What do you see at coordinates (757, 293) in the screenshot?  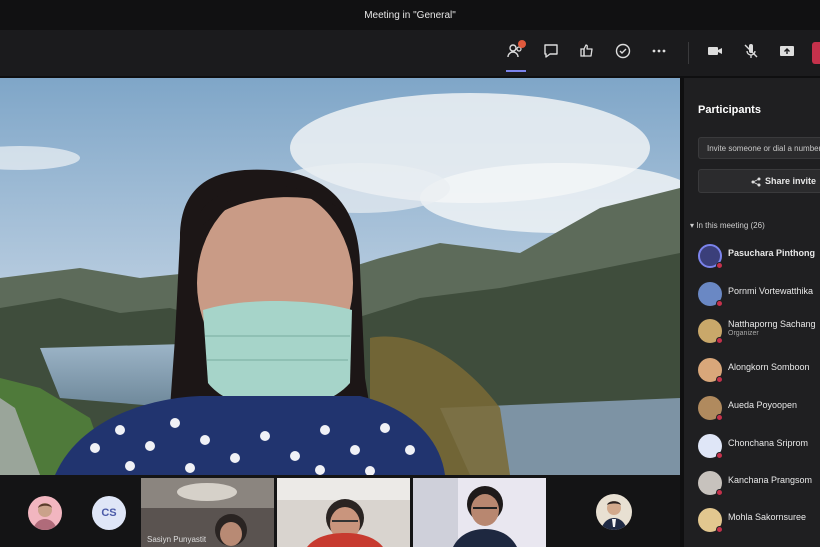 I see `participant-row: Pornmi Vortewatthika` at bounding box center [757, 293].